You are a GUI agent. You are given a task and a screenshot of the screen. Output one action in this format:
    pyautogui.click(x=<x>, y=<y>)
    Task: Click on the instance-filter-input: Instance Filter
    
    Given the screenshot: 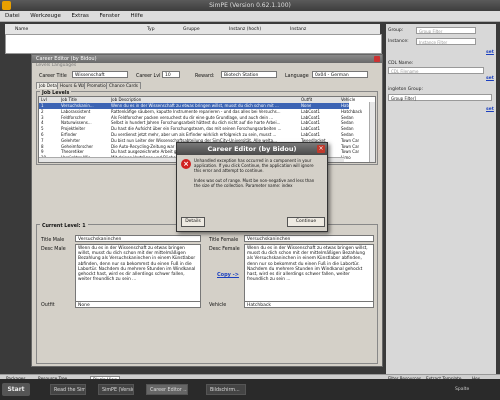 What is the action you would take?
    pyautogui.click(x=446, y=41)
    